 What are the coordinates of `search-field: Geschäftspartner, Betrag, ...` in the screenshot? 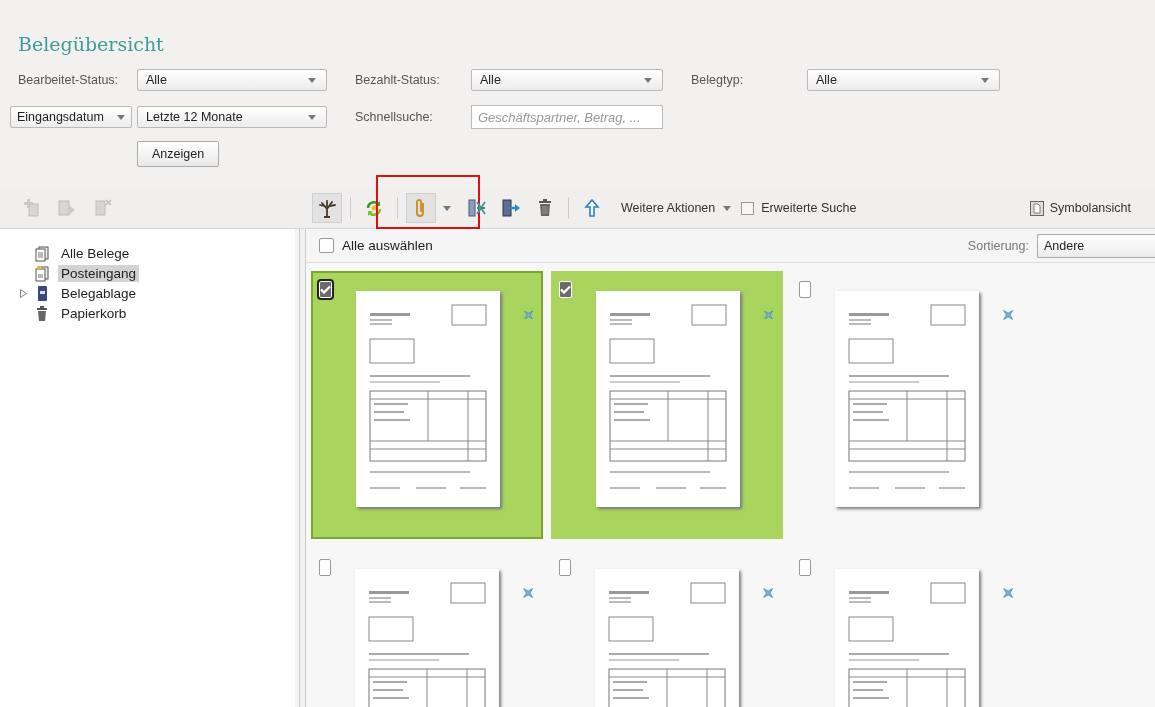 It's located at (567, 117).